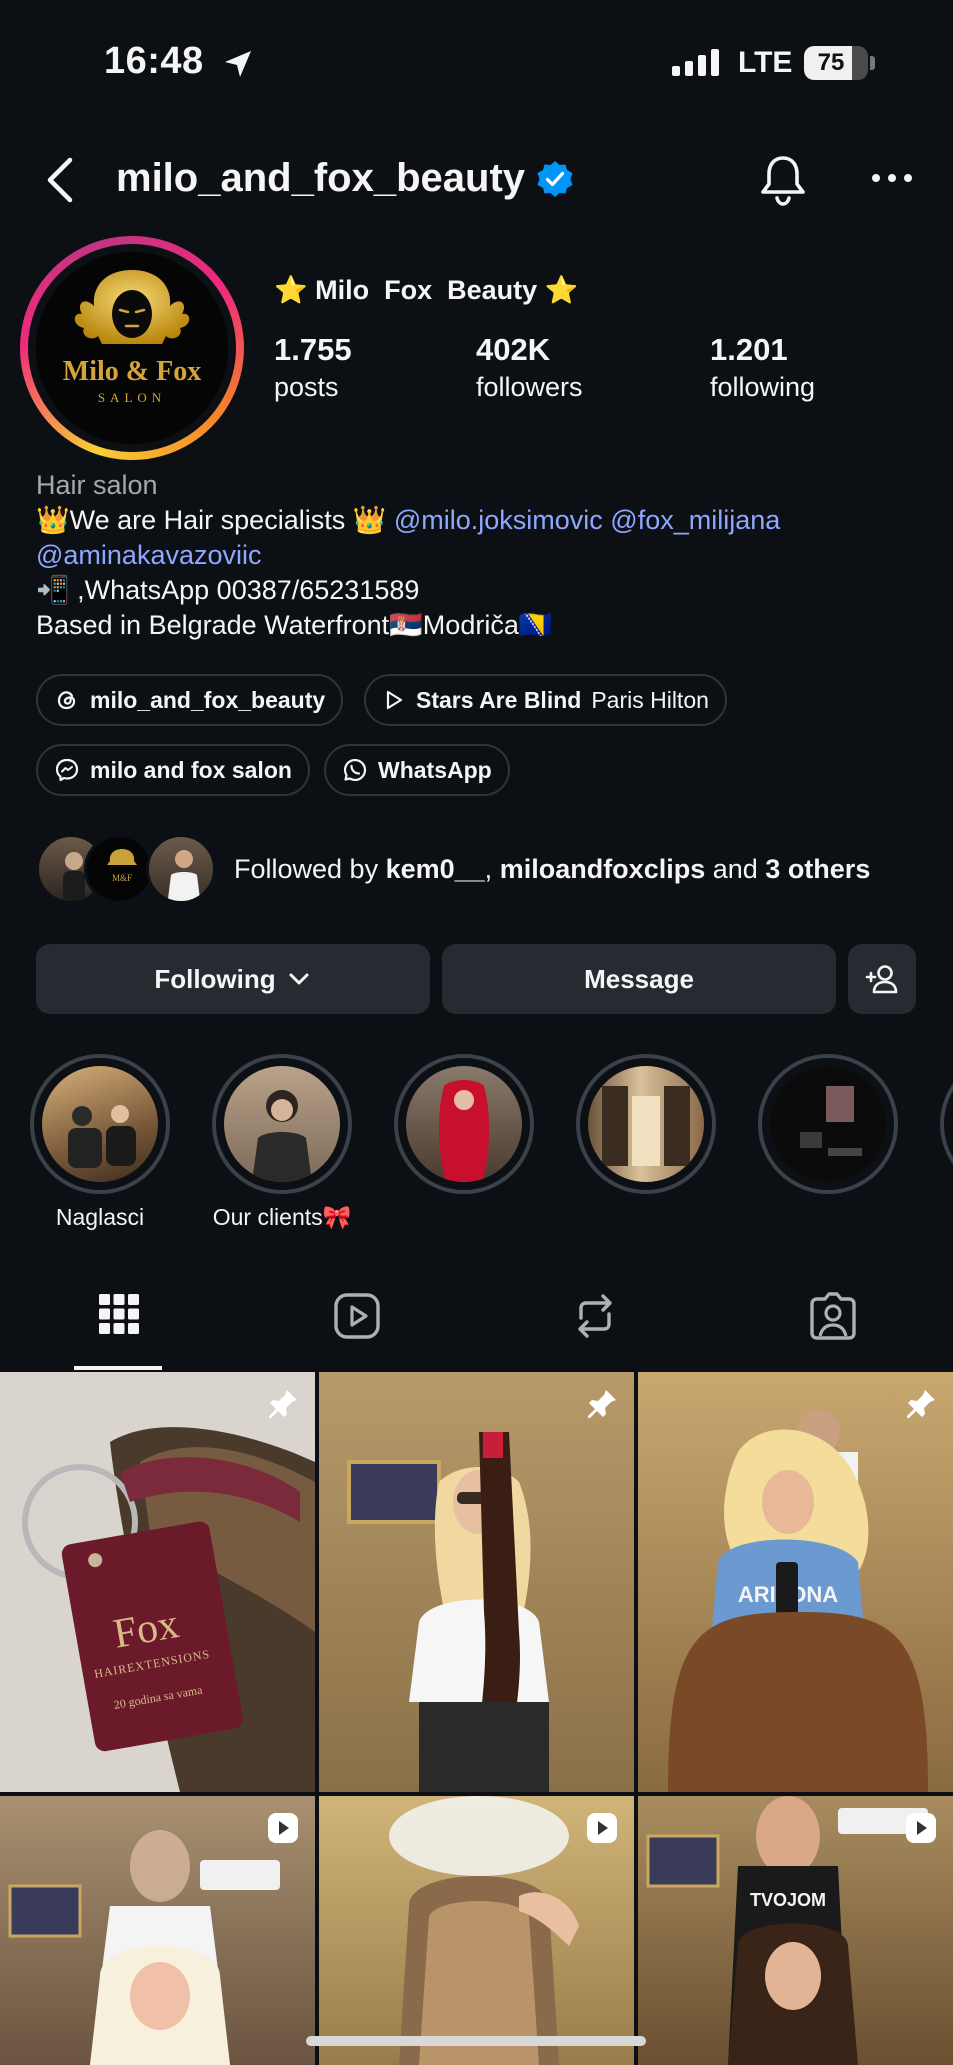 Image resolution: width=953 pixels, height=2065 pixels. What do you see at coordinates (783, 180) in the screenshot?
I see `bell-icon` at bounding box center [783, 180].